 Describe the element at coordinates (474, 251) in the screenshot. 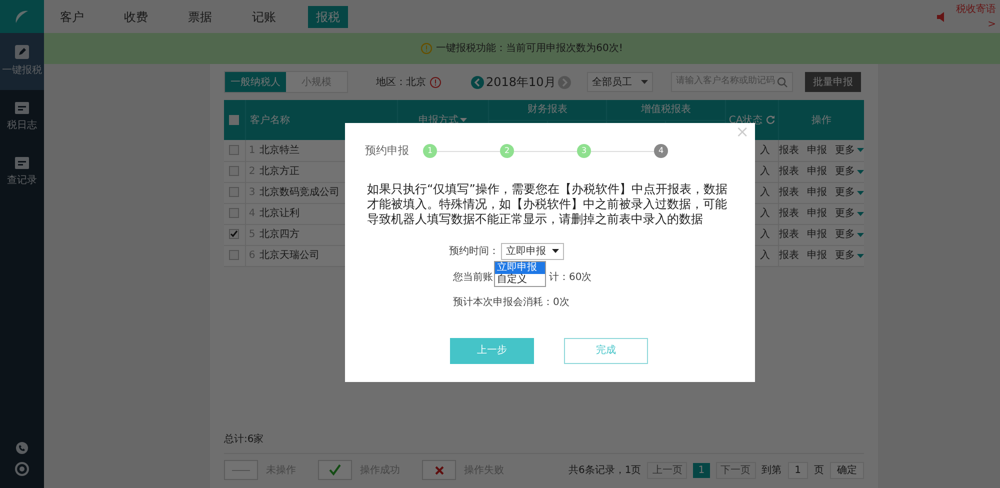

I see `time-label: 预约时间：` at that location.